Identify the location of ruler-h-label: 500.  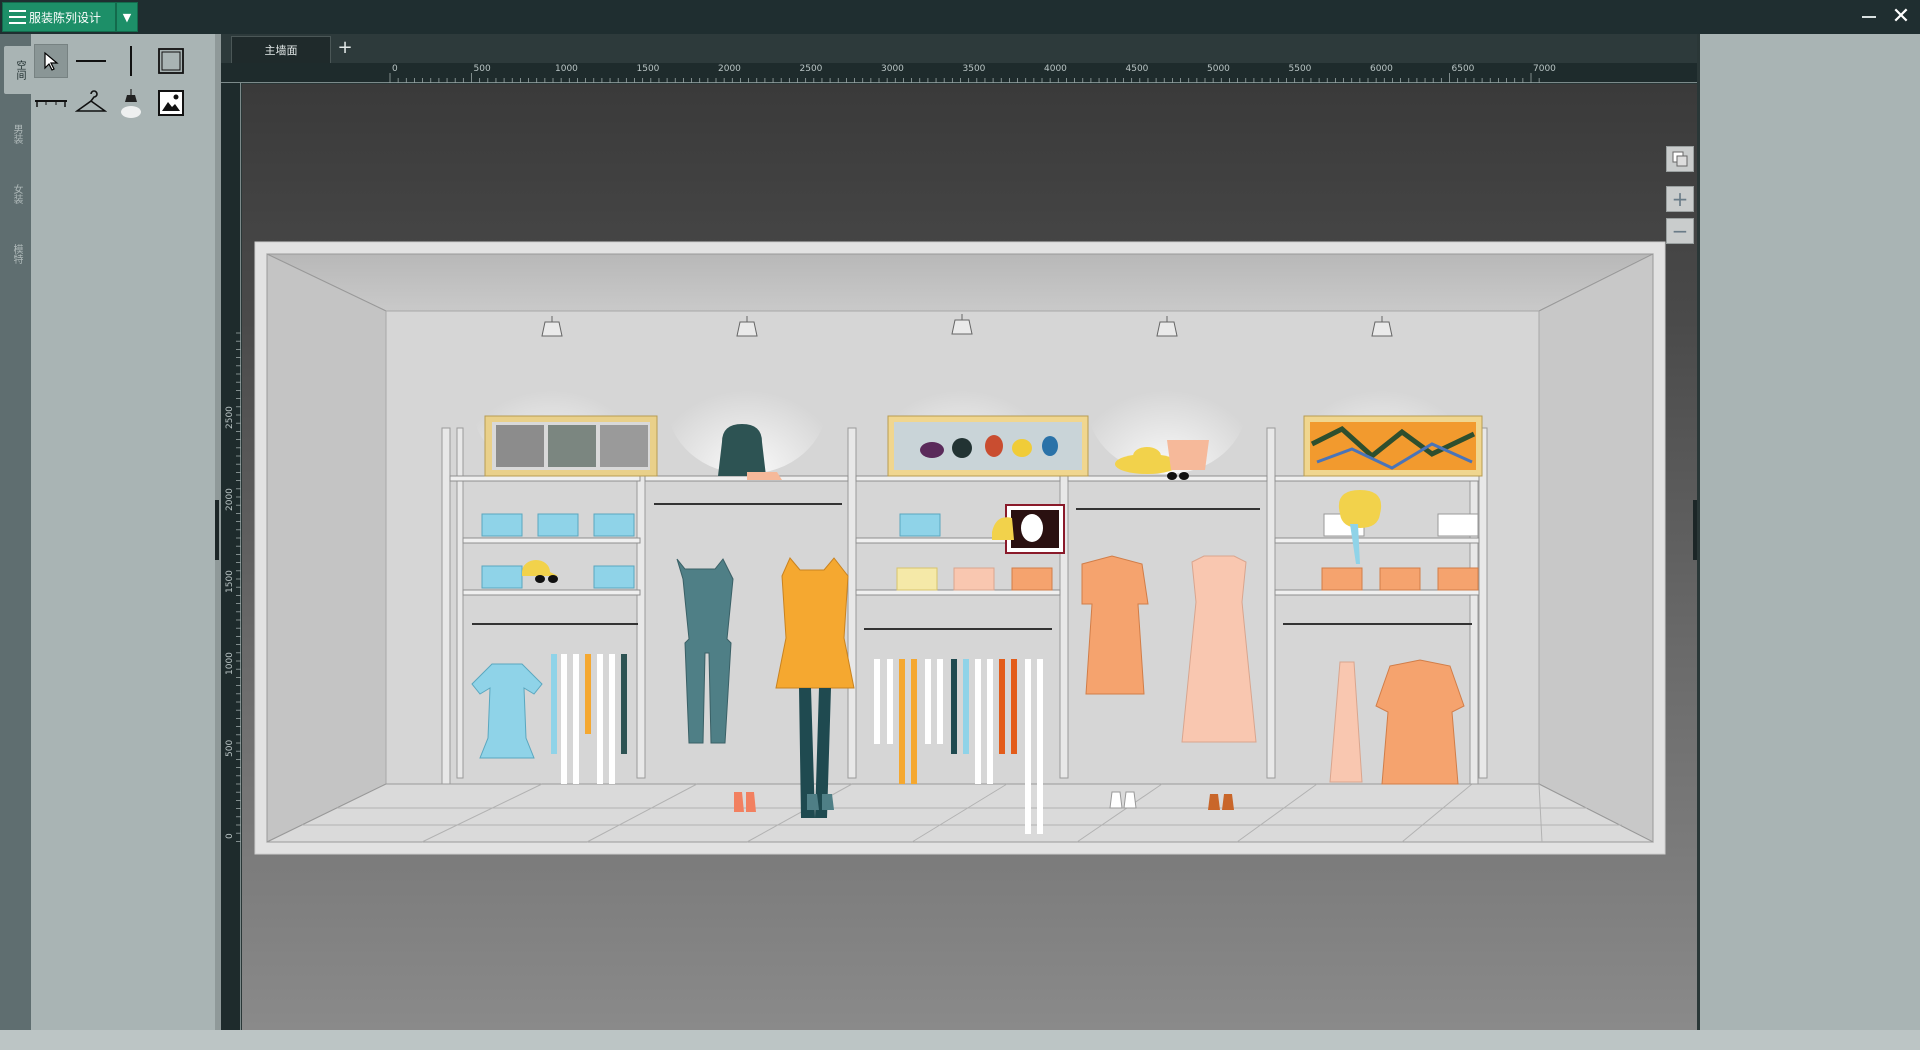
(482, 69).